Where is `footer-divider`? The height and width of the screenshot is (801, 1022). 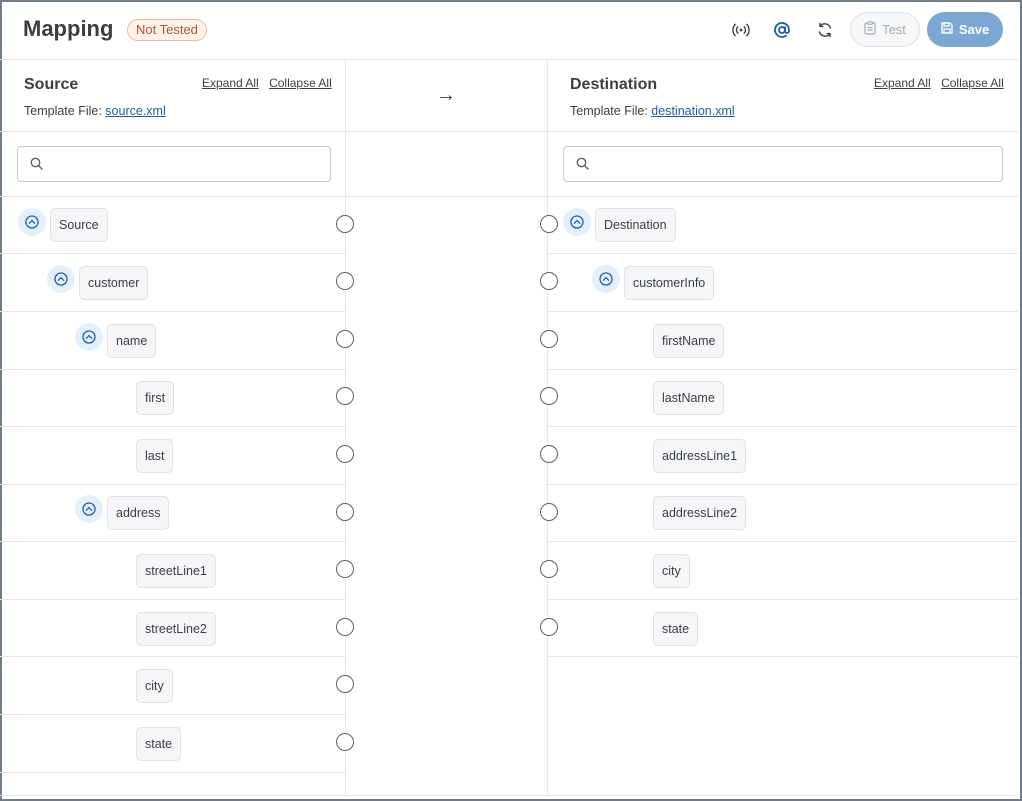 footer-divider is located at coordinates (509, 795).